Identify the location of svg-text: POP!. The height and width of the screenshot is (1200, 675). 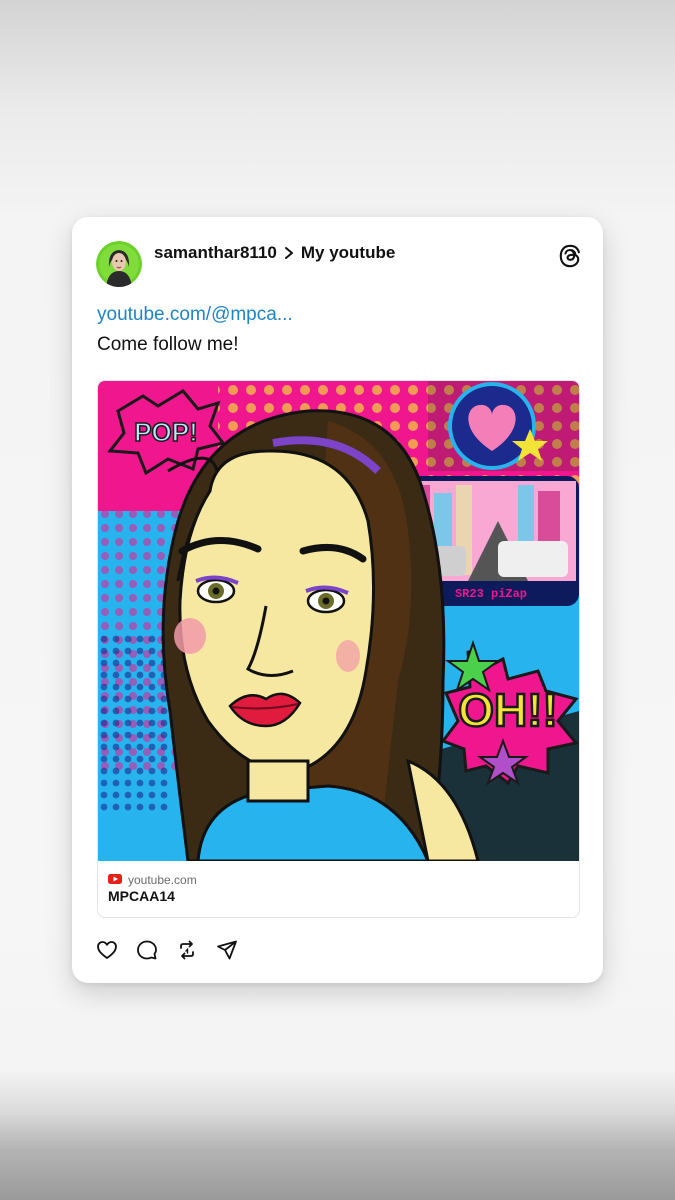
(166, 432).